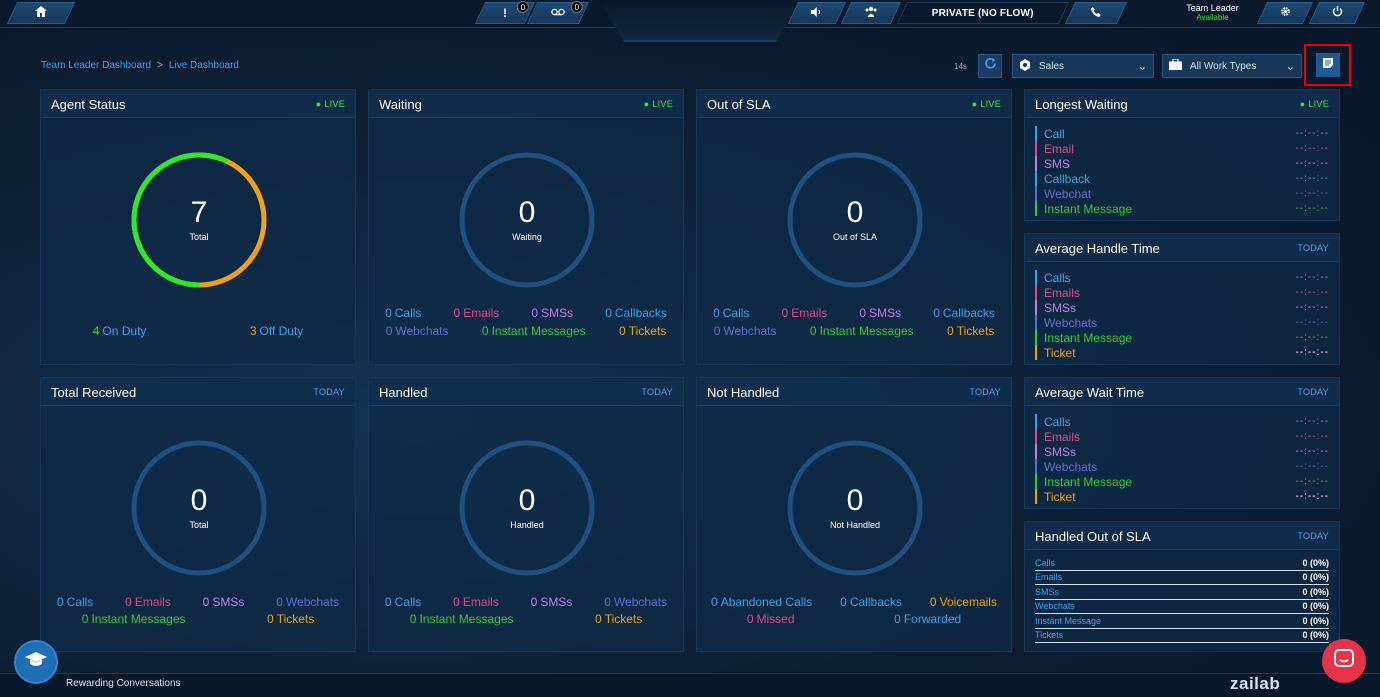 The width and height of the screenshot is (1380, 697). I want to click on voicemail-button: 0, so click(558, 12).